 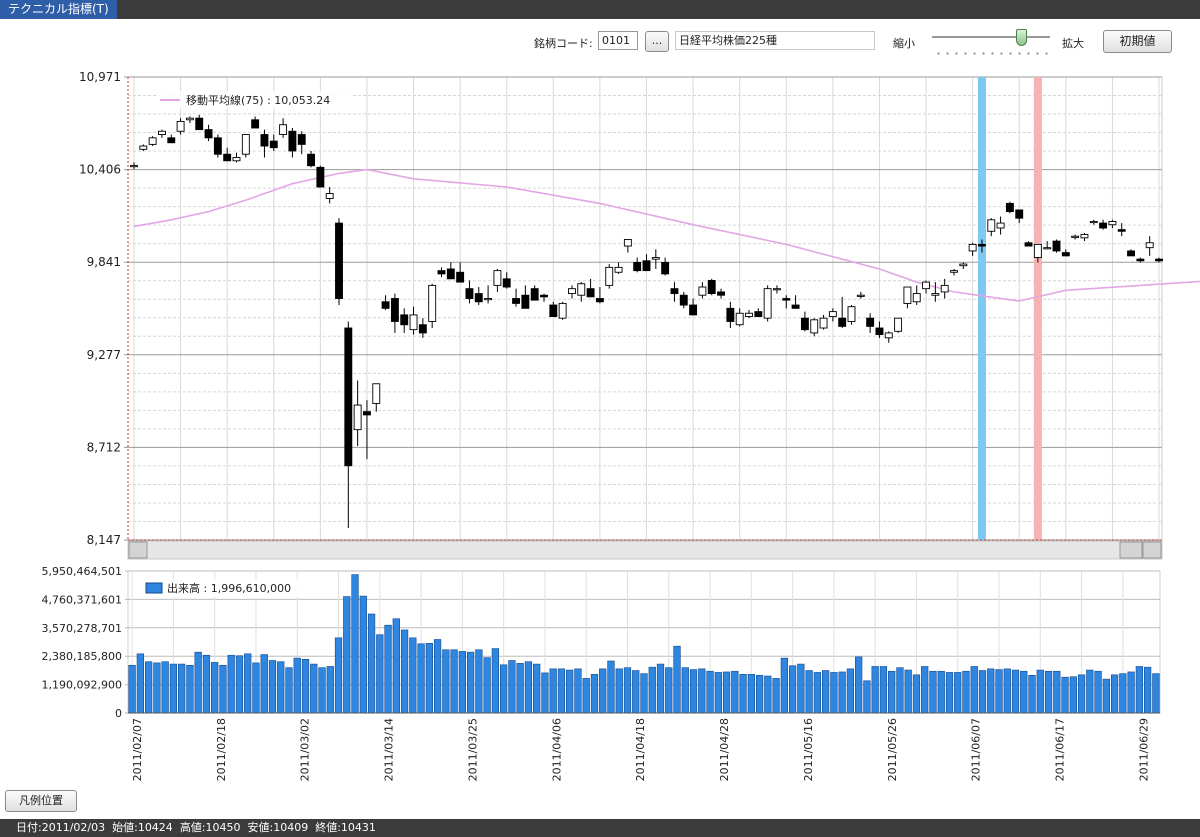 I want to click on scrollbar-right-thumb, so click(x=1131, y=550).